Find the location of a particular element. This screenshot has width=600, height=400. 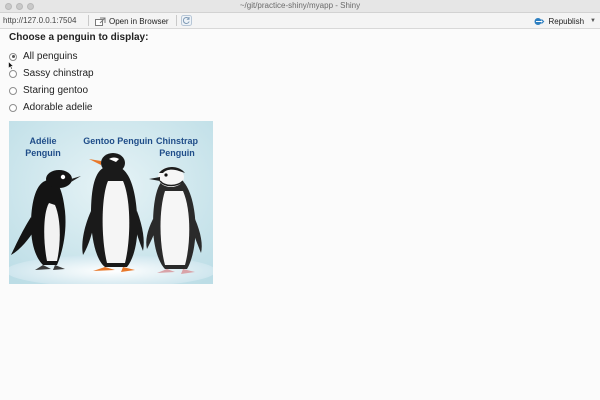

chinstrap-label-line1: Chinstrap is located at coordinates (177, 141).